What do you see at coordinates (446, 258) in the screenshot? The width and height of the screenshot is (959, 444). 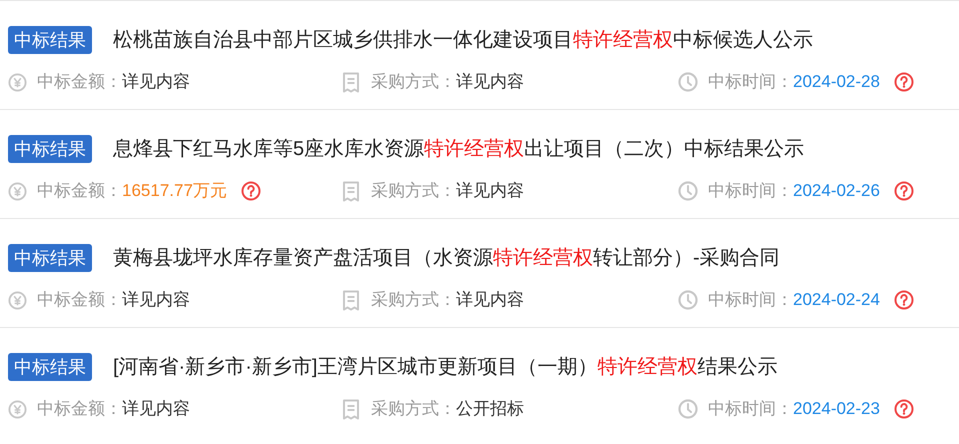 I see `result-title-link: 黄梅县垅坪水库存量资产盘活项目（水资源特许经营权转让部分）-采购合同` at bounding box center [446, 258].